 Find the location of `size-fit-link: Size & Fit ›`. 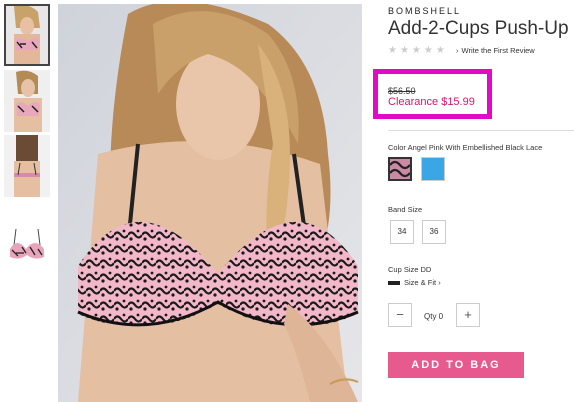

size-fit-link: Size & Fit › is located at coordinates (414, 282).